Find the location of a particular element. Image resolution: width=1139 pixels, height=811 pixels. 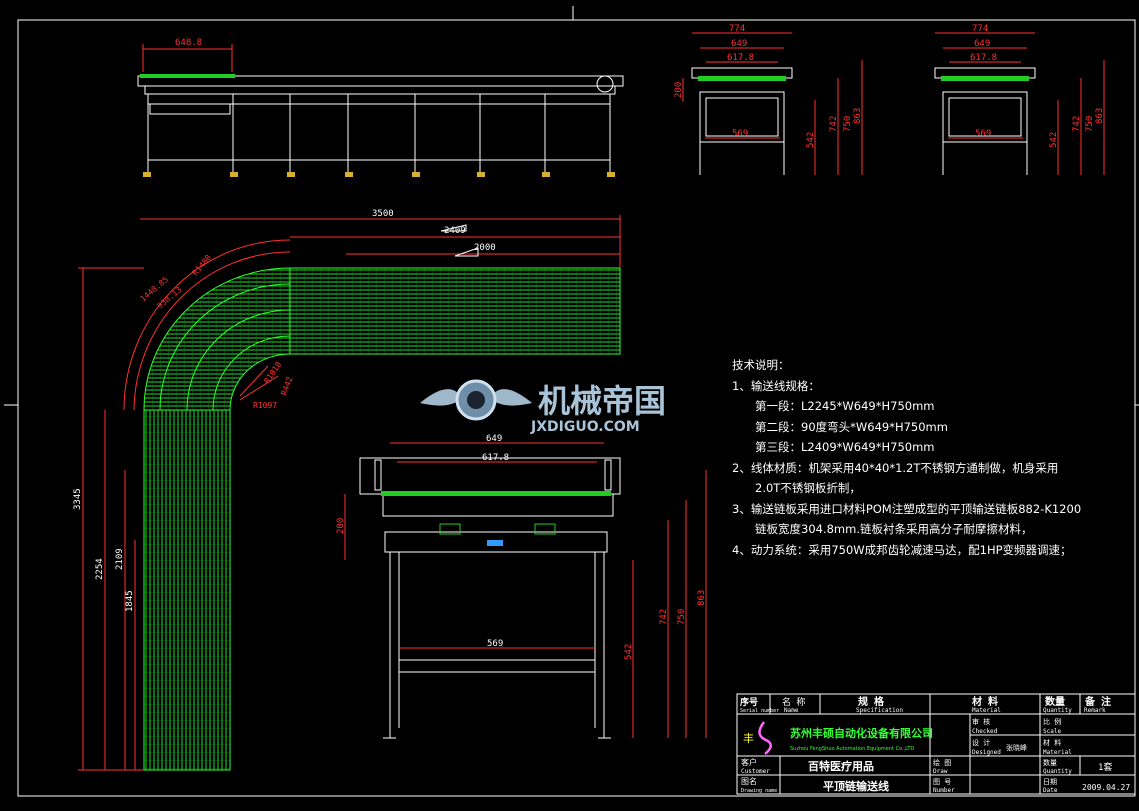

dim-3345: 3345 is located at coordinates (78, 499).